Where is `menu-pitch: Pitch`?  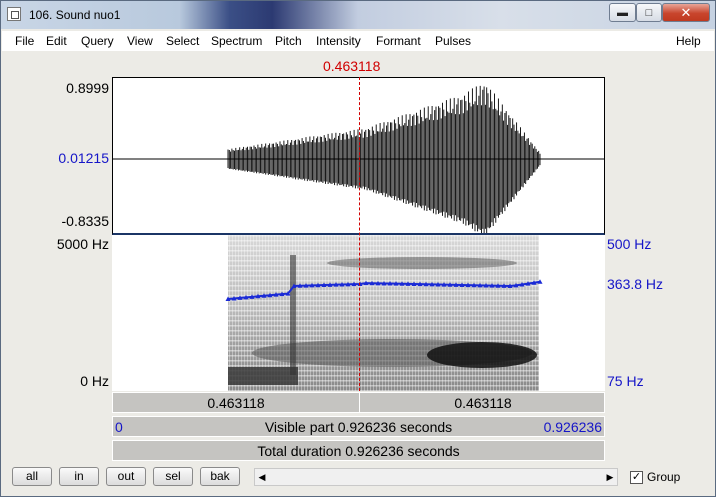
menu-pitch: Pitch is located at coordinates (288, 41).